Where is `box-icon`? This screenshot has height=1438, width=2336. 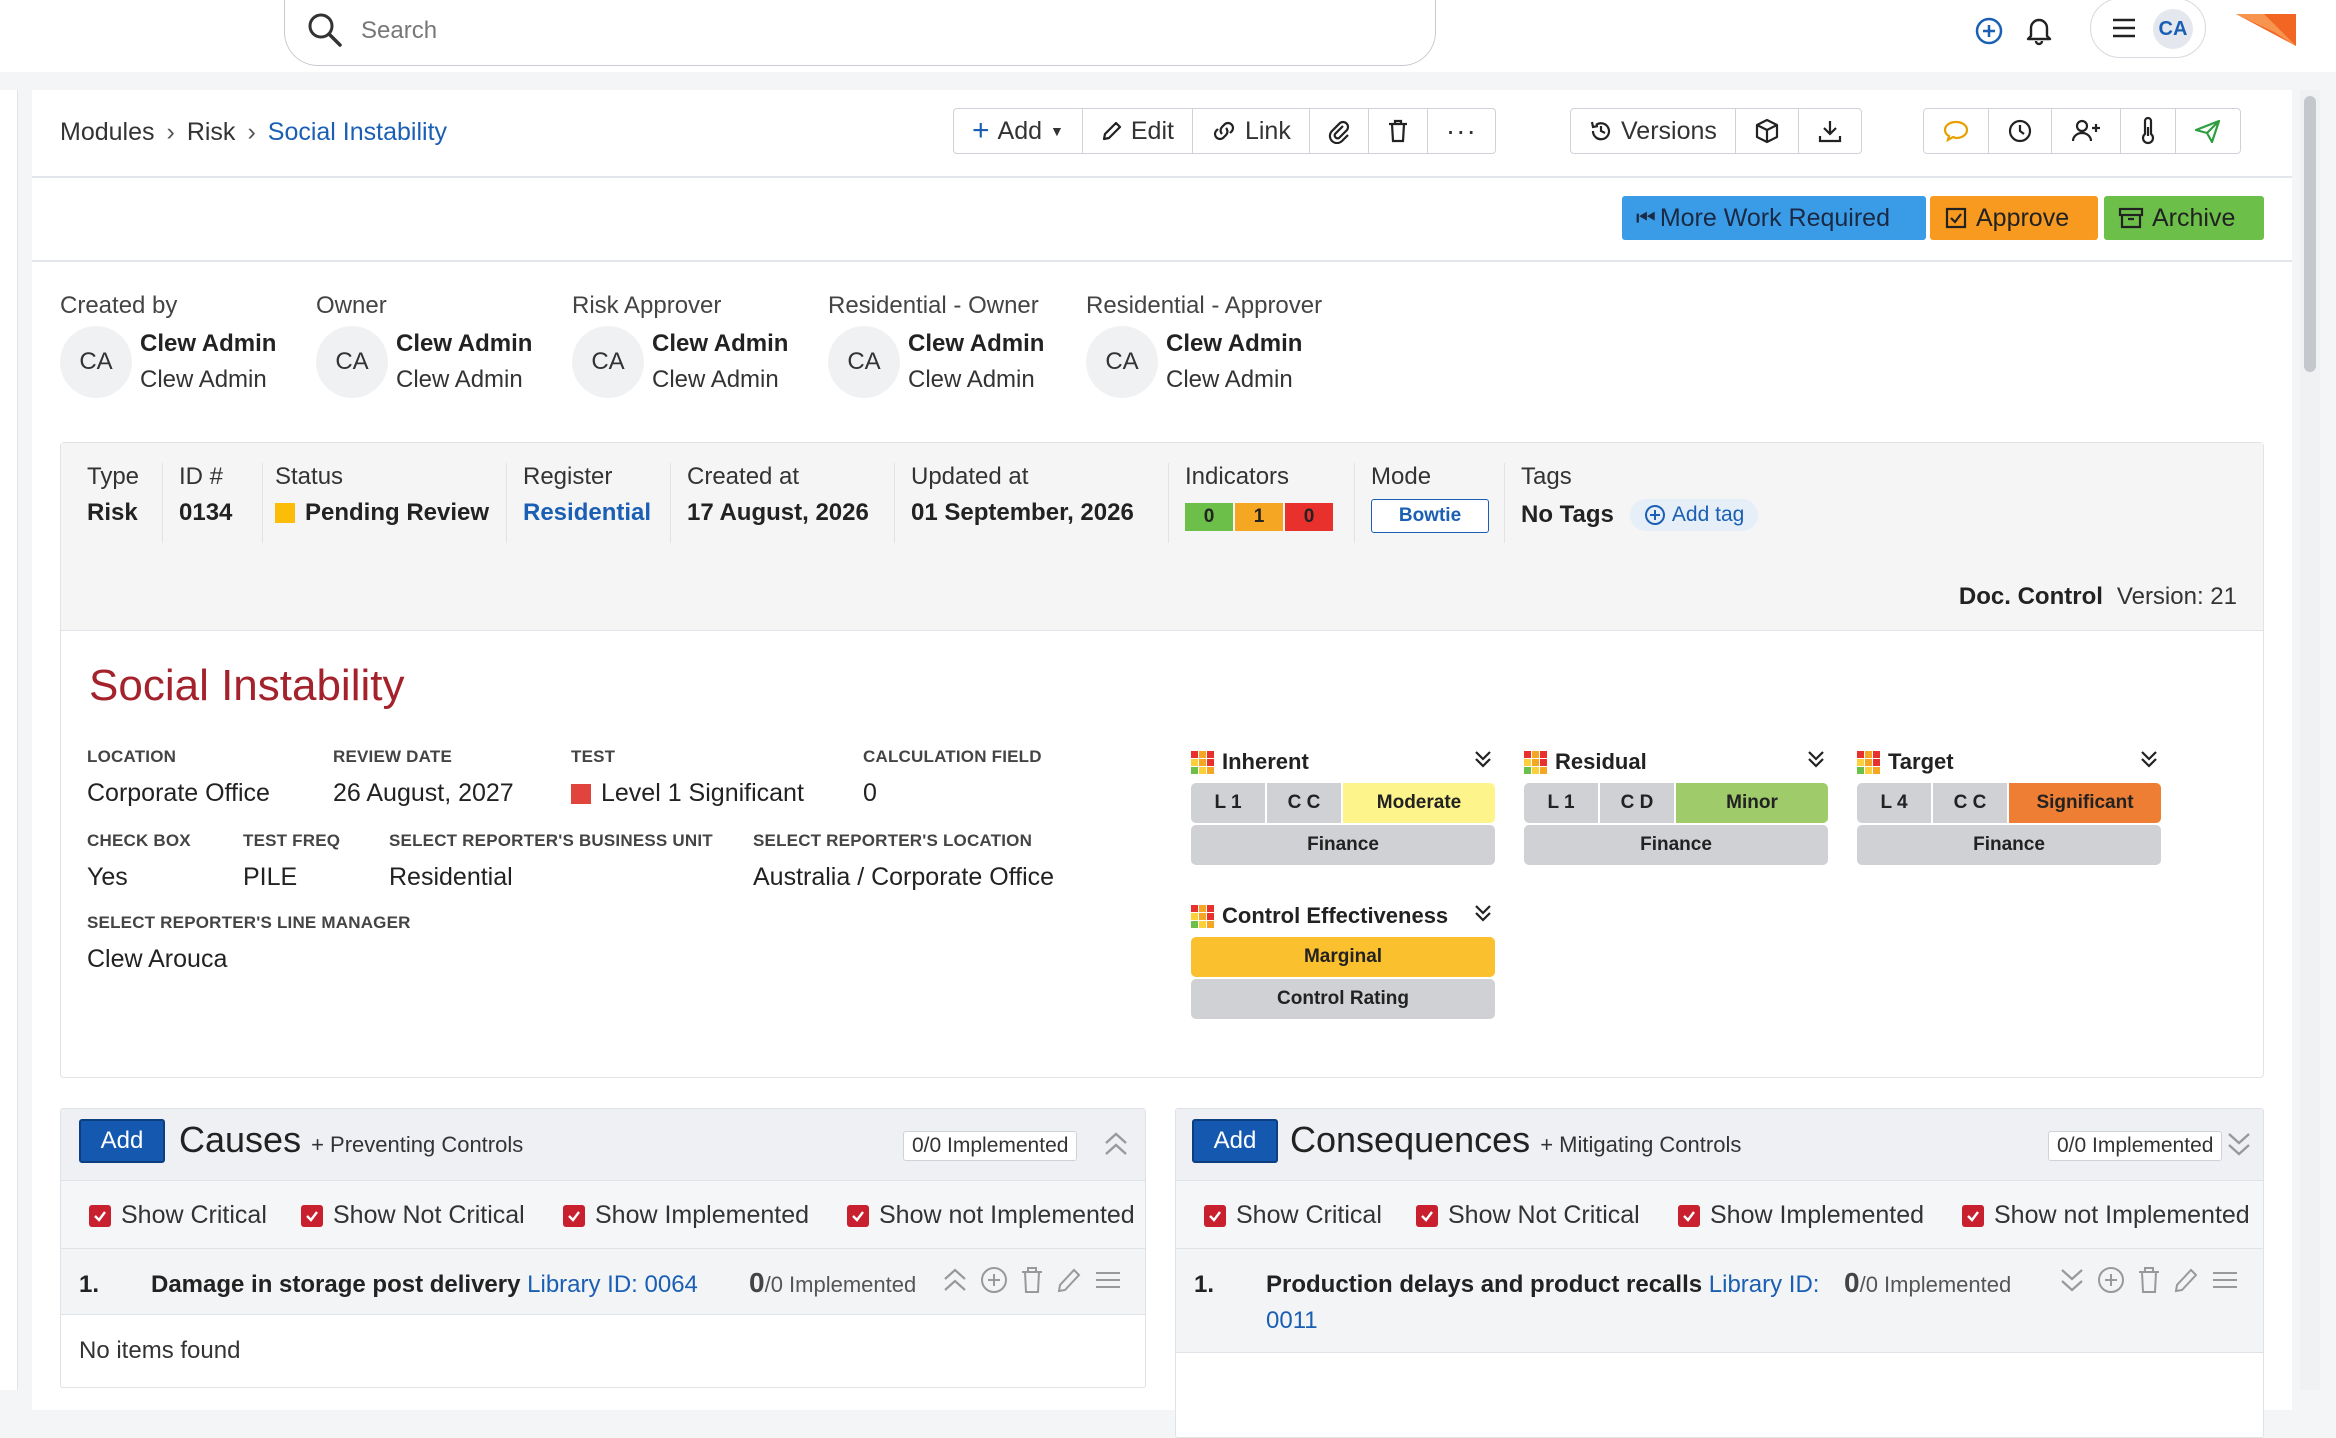
box-icon is located at coordinates (1766, 131).